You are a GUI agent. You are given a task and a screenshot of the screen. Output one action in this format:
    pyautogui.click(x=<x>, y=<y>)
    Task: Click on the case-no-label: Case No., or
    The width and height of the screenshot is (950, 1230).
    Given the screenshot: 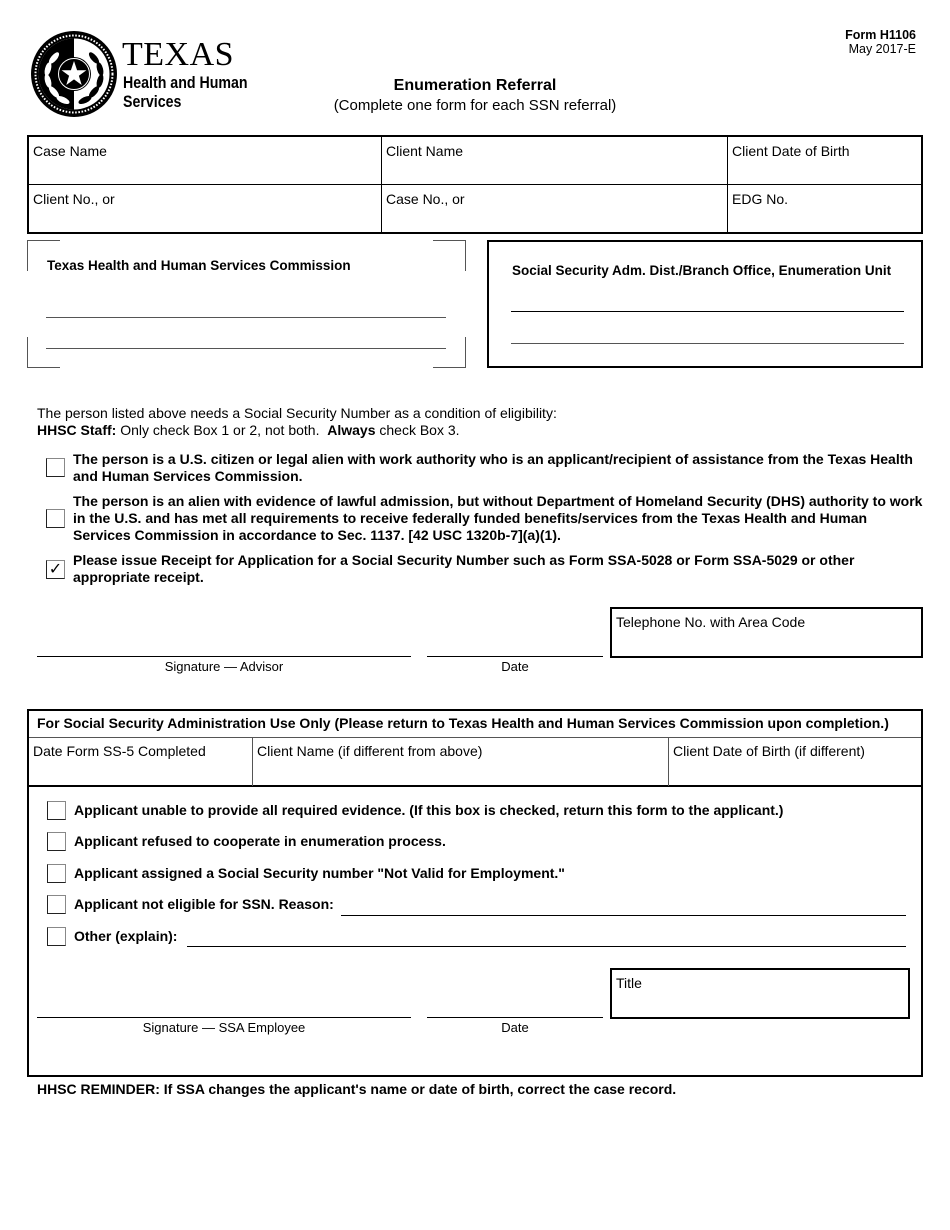 What is the action you would take?
    pyautogui.click(x=425, y=199)
    